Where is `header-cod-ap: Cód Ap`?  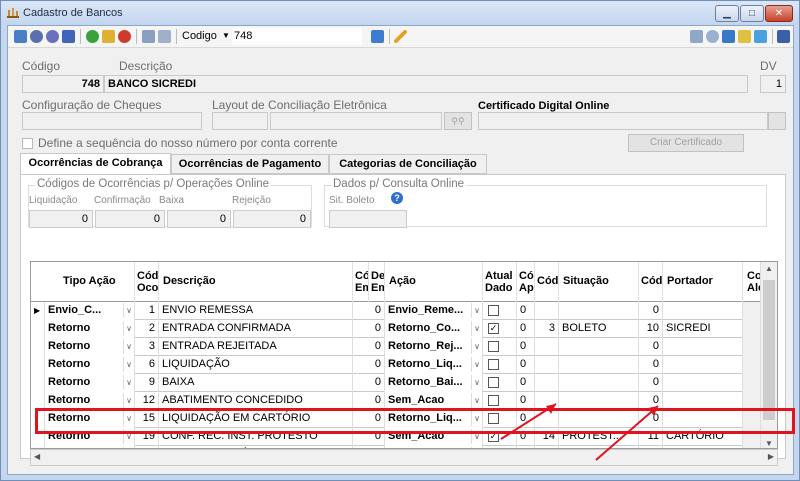 header-cod-ap: Cód Ap is located at coordinates (526, 282).